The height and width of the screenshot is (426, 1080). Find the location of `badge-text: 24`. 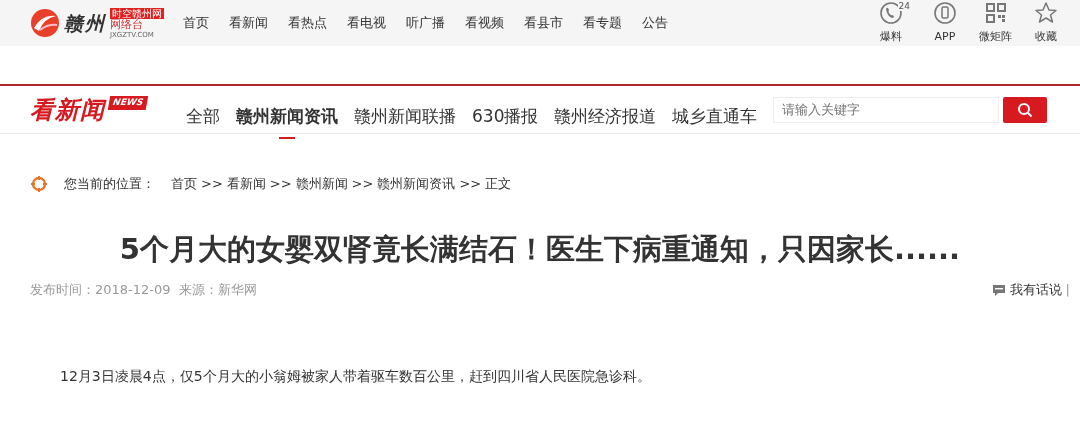

badge-text: 24 is located at coordinates (904, 5).